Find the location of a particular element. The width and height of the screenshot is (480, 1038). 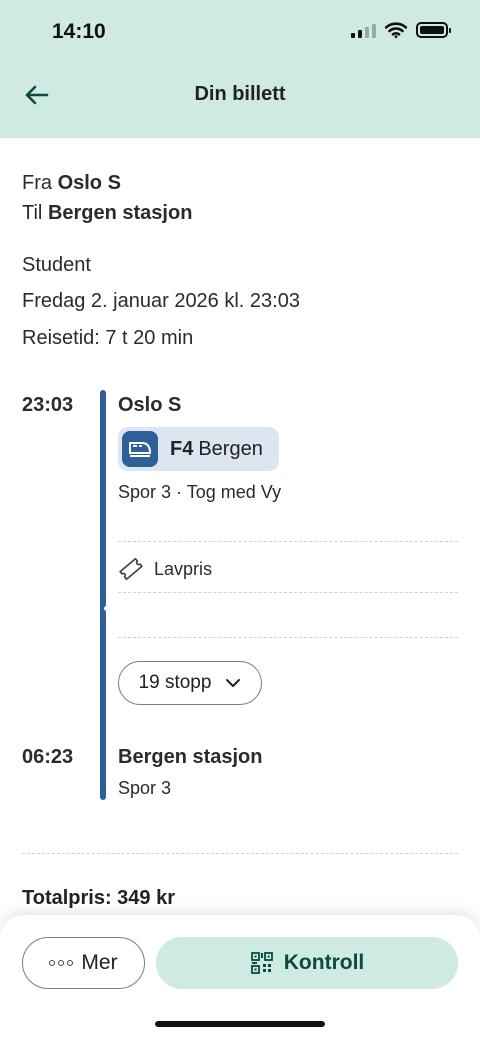

fare-row: Lavpris is located at coordinates (165, 569).